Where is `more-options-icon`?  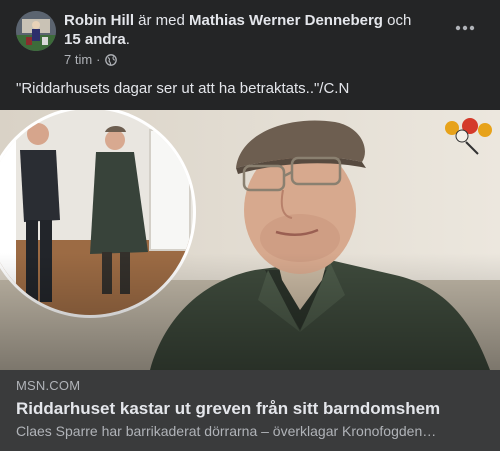
more-options-icon is located at coordinates (465, 28).